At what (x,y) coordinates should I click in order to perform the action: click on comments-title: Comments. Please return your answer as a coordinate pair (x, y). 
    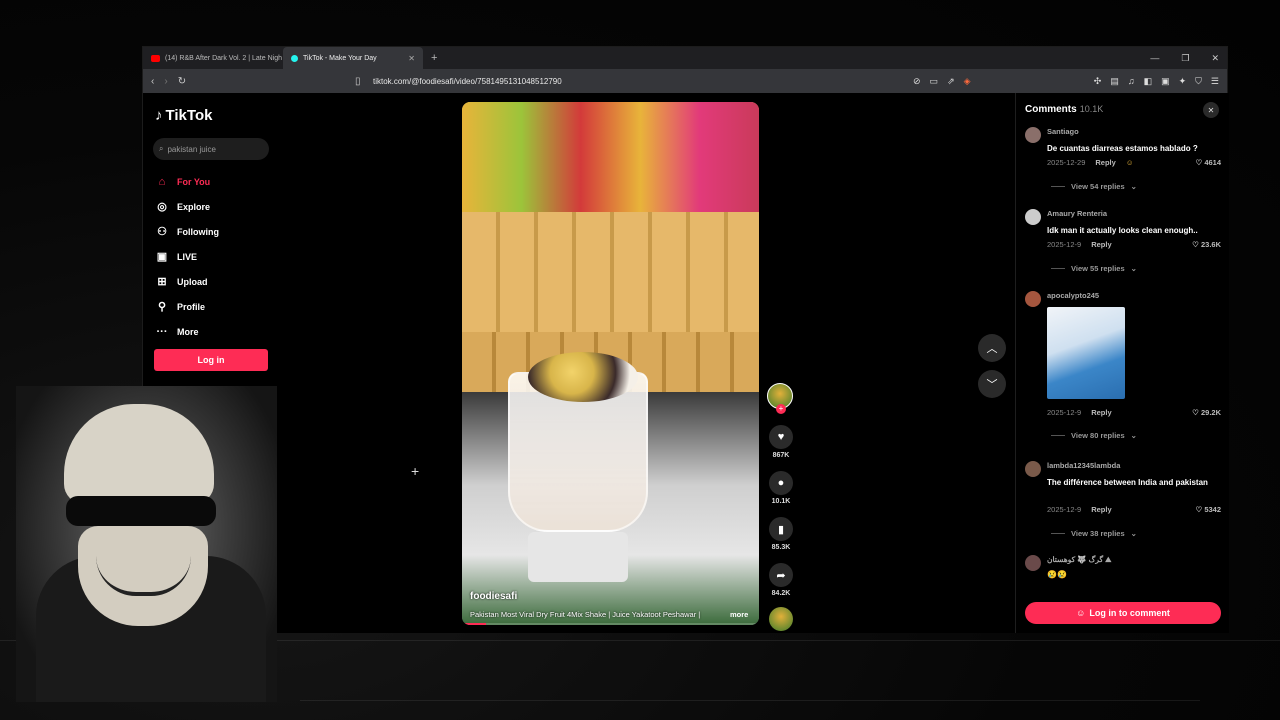
    Looking at the image, I should click on (1051, 109).